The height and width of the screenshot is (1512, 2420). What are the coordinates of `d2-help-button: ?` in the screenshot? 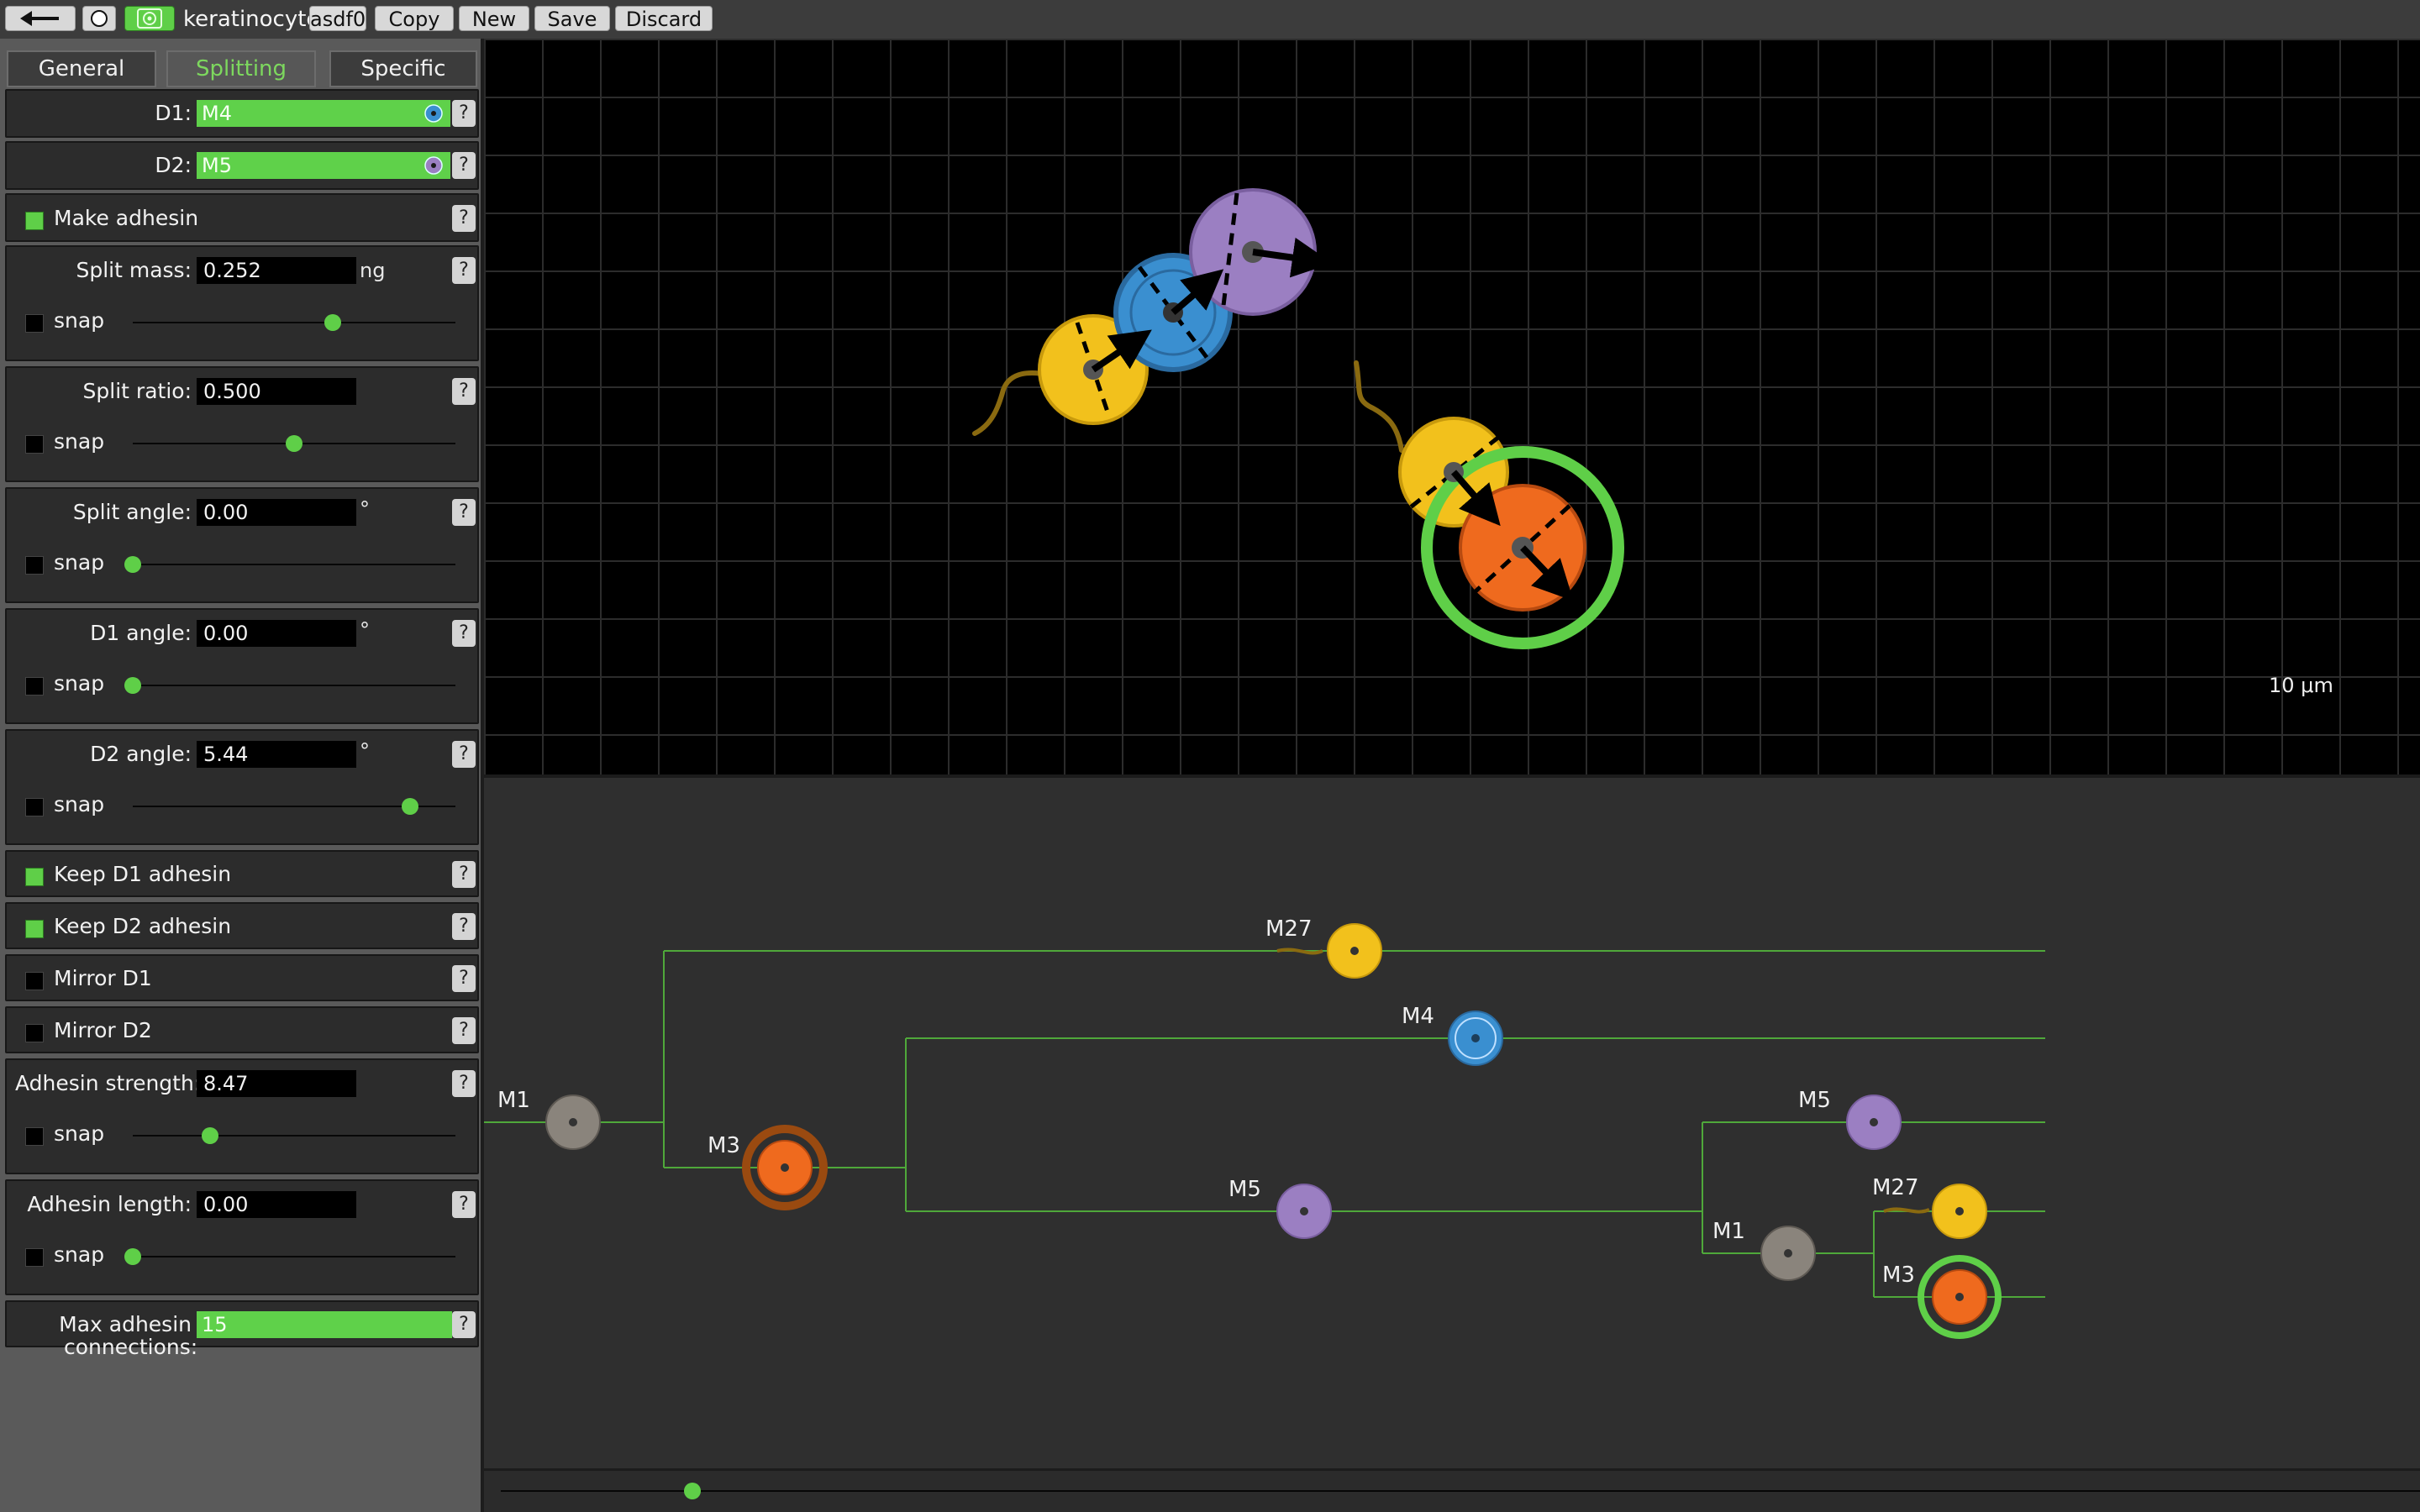 It's located at (464, 165).